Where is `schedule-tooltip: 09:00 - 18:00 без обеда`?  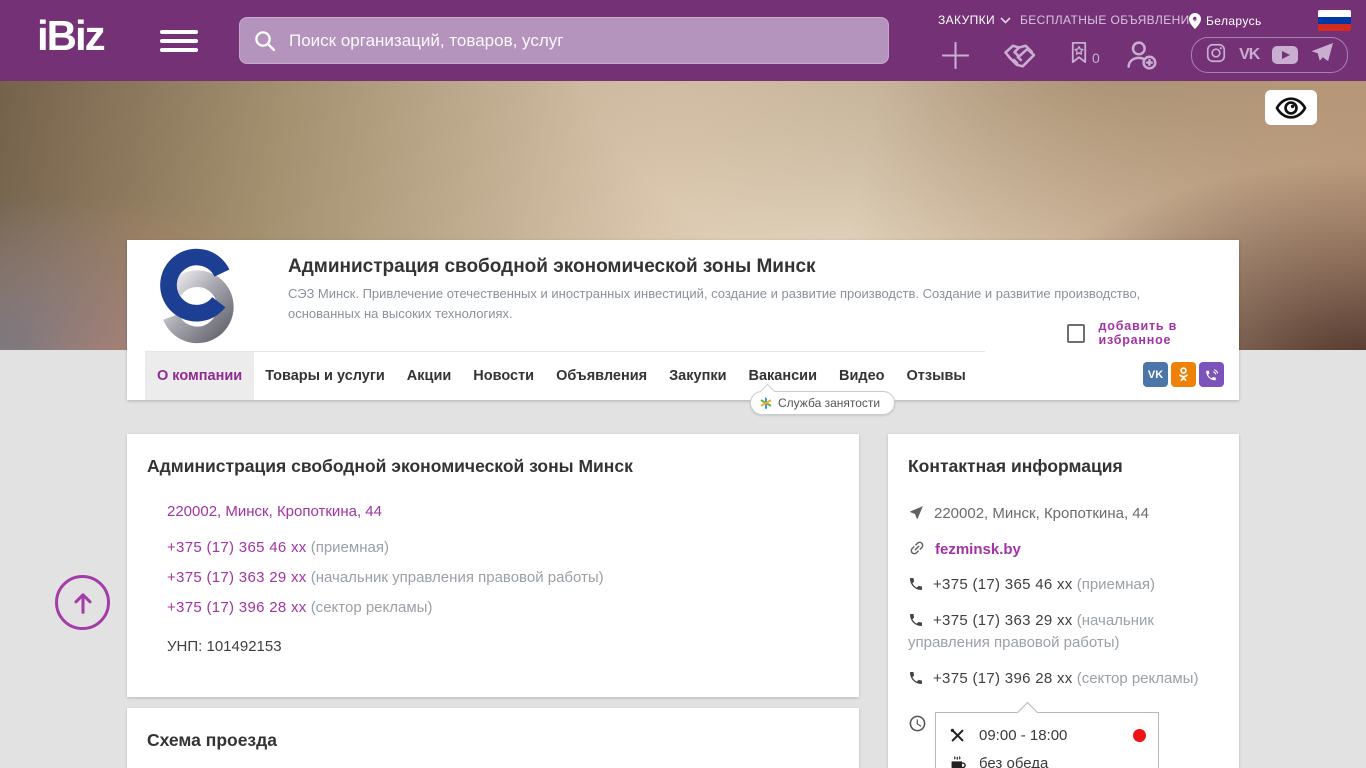 schedule-tooltip: 09:00 - 18:00 без обеда is located at coordinates (1047, 740).